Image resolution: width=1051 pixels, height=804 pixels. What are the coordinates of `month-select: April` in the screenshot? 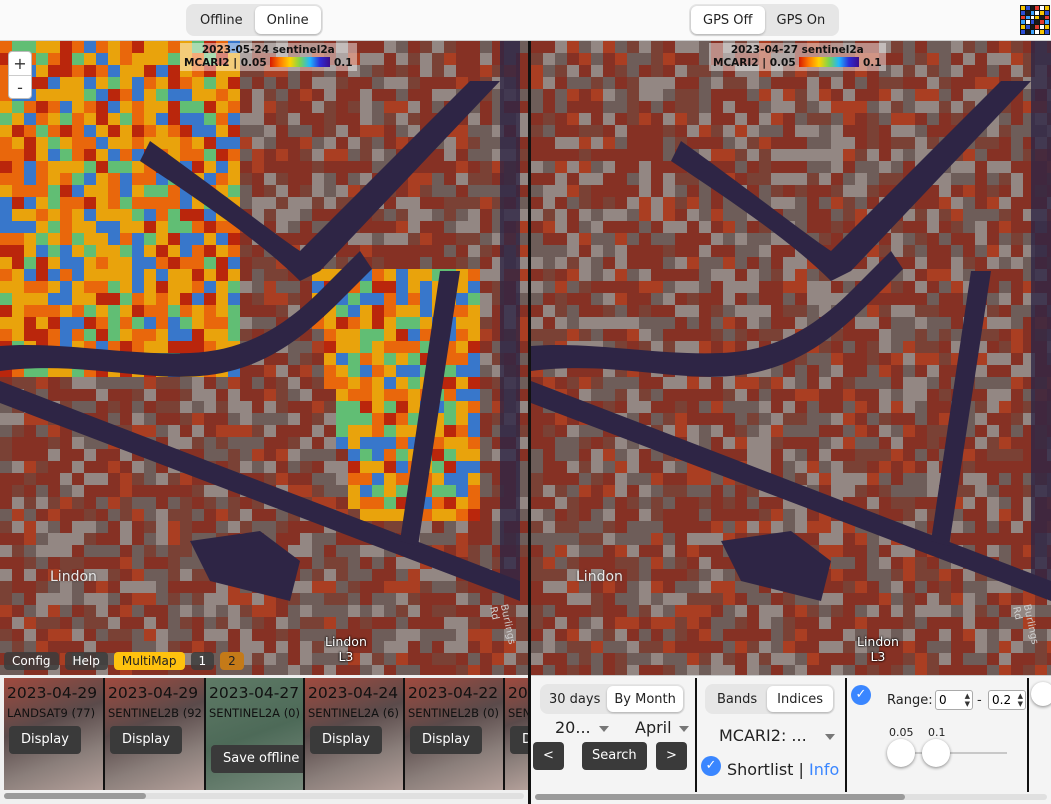 It's located at (653, 727).